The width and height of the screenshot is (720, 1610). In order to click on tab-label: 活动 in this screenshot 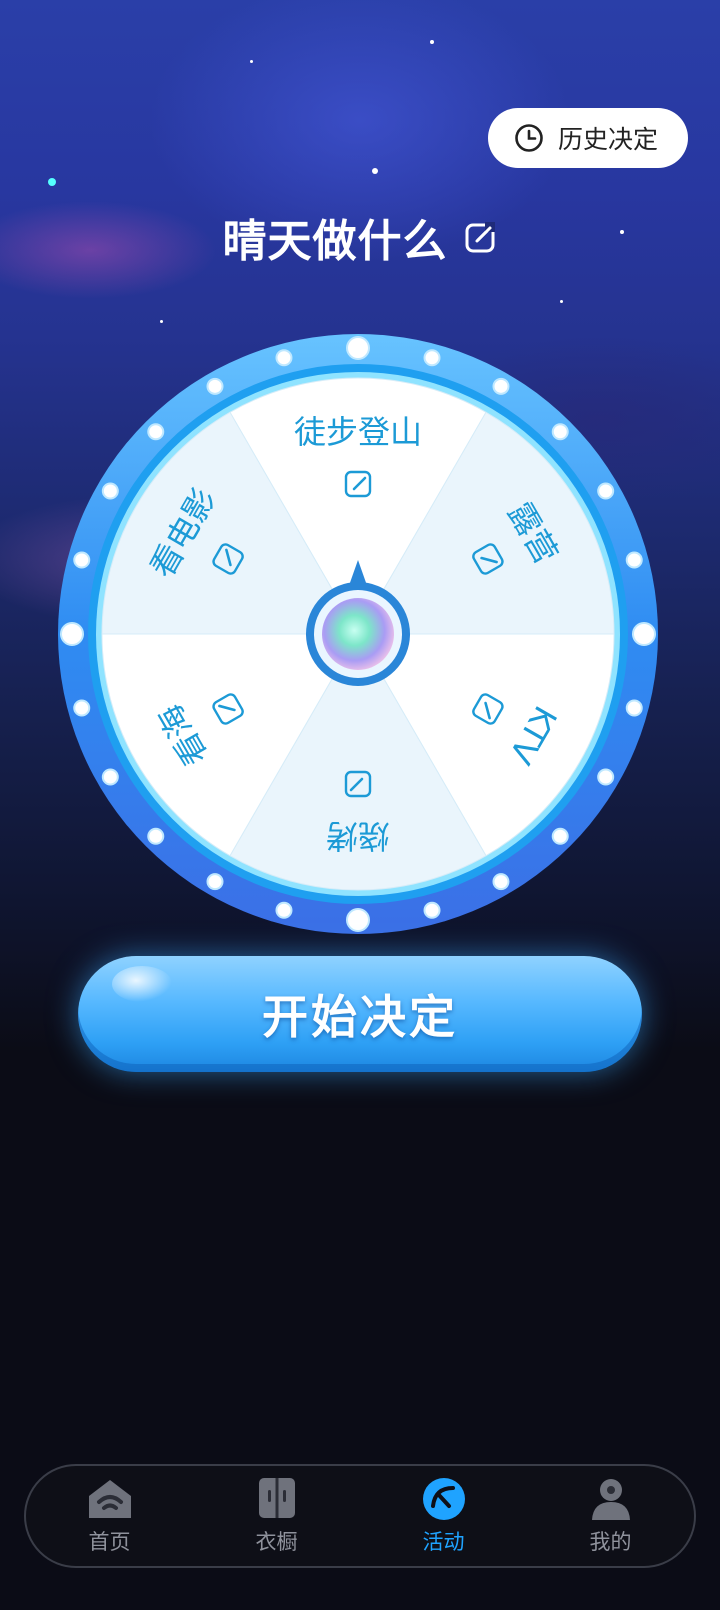, I will do `click(443, 1542)`.